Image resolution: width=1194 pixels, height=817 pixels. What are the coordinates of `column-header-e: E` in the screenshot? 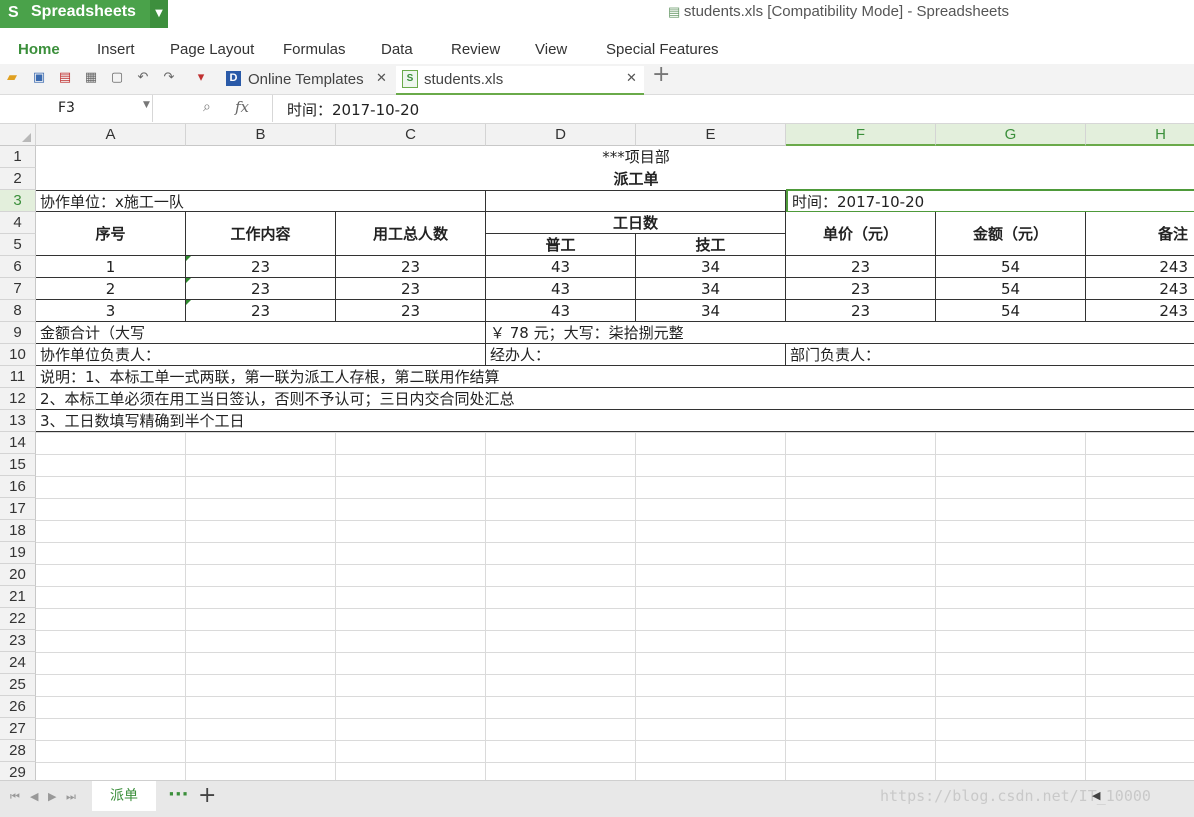 It's located at (711, 135).